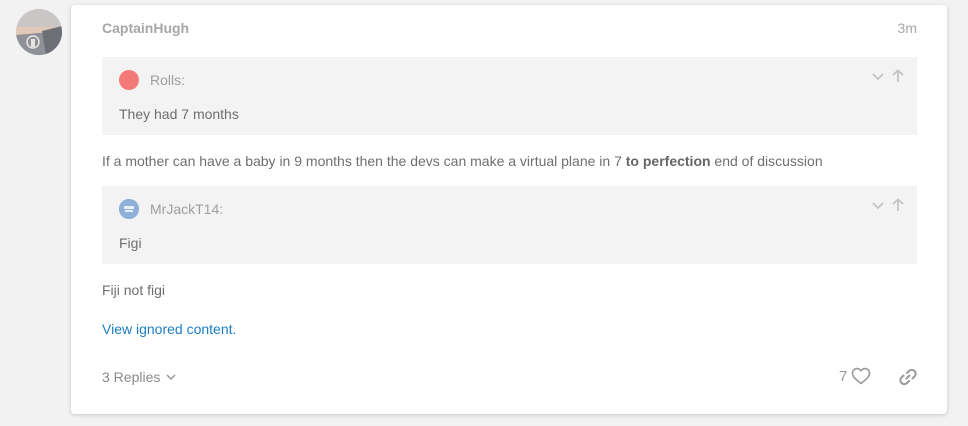 The image size is (968, 426). What do you see at coordinates (668, 161) in the screenshot?
I see `paragraph-bold-text: to perfection` at bounding box center [668, 161].